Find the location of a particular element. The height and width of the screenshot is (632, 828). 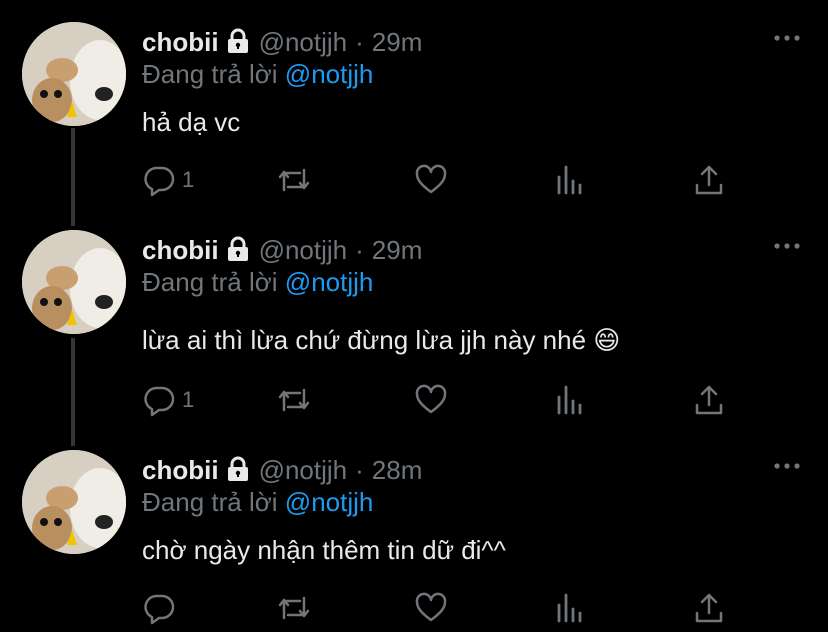

action-bar is located at coordinates (440, 610).